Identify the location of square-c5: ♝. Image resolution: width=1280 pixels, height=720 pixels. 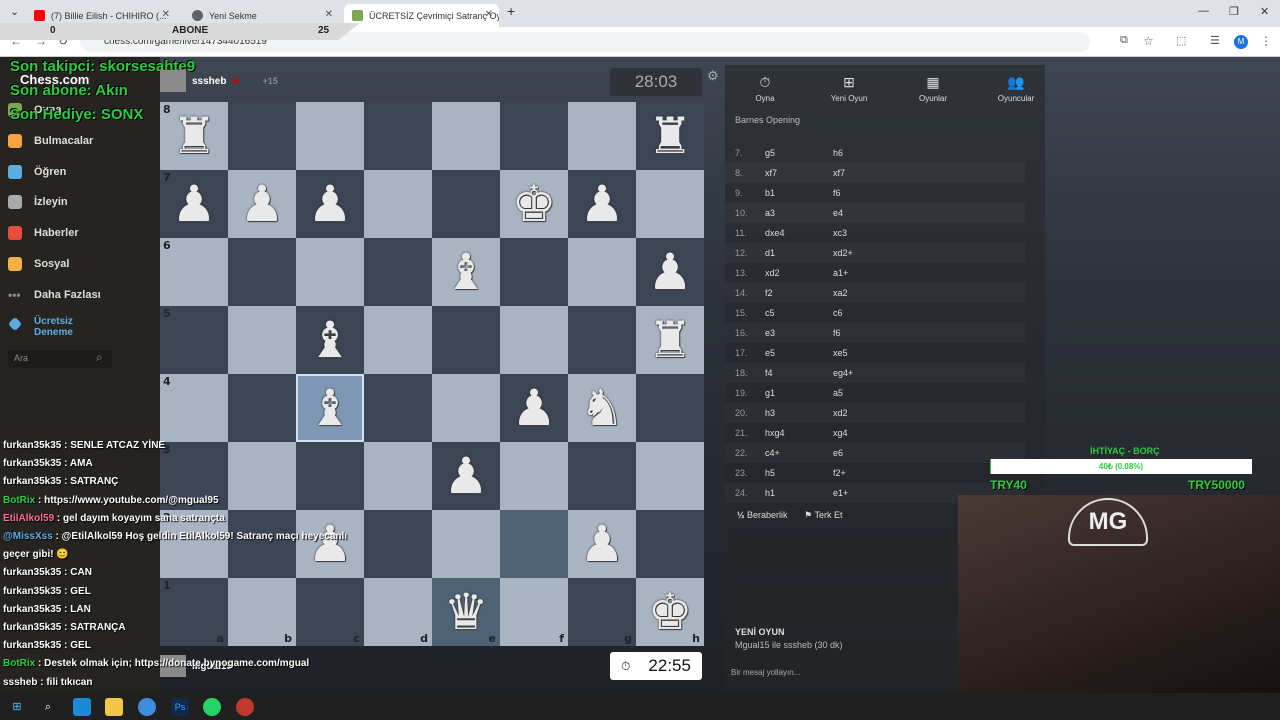
(330, 340).